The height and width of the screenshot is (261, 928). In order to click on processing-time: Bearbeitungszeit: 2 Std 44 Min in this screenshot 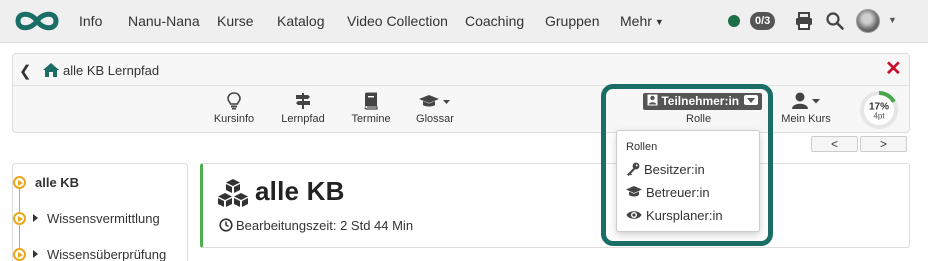, I will do `click(316, 225)`.